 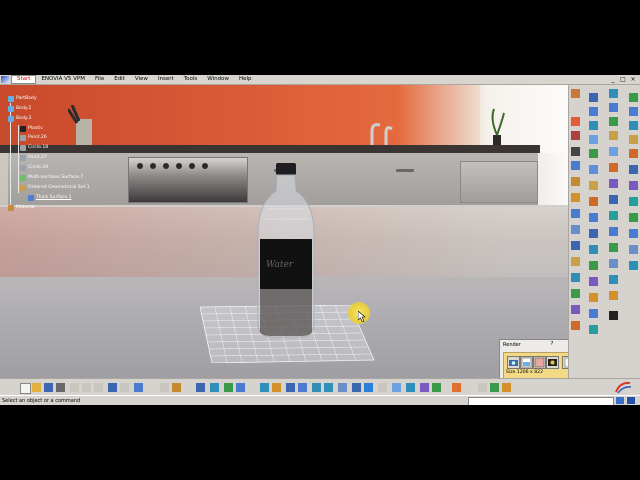 What do you see at coordinates (191, 79) in the screenshot?
I see `menu-tools: Tools` at bounding box center [191, 79].